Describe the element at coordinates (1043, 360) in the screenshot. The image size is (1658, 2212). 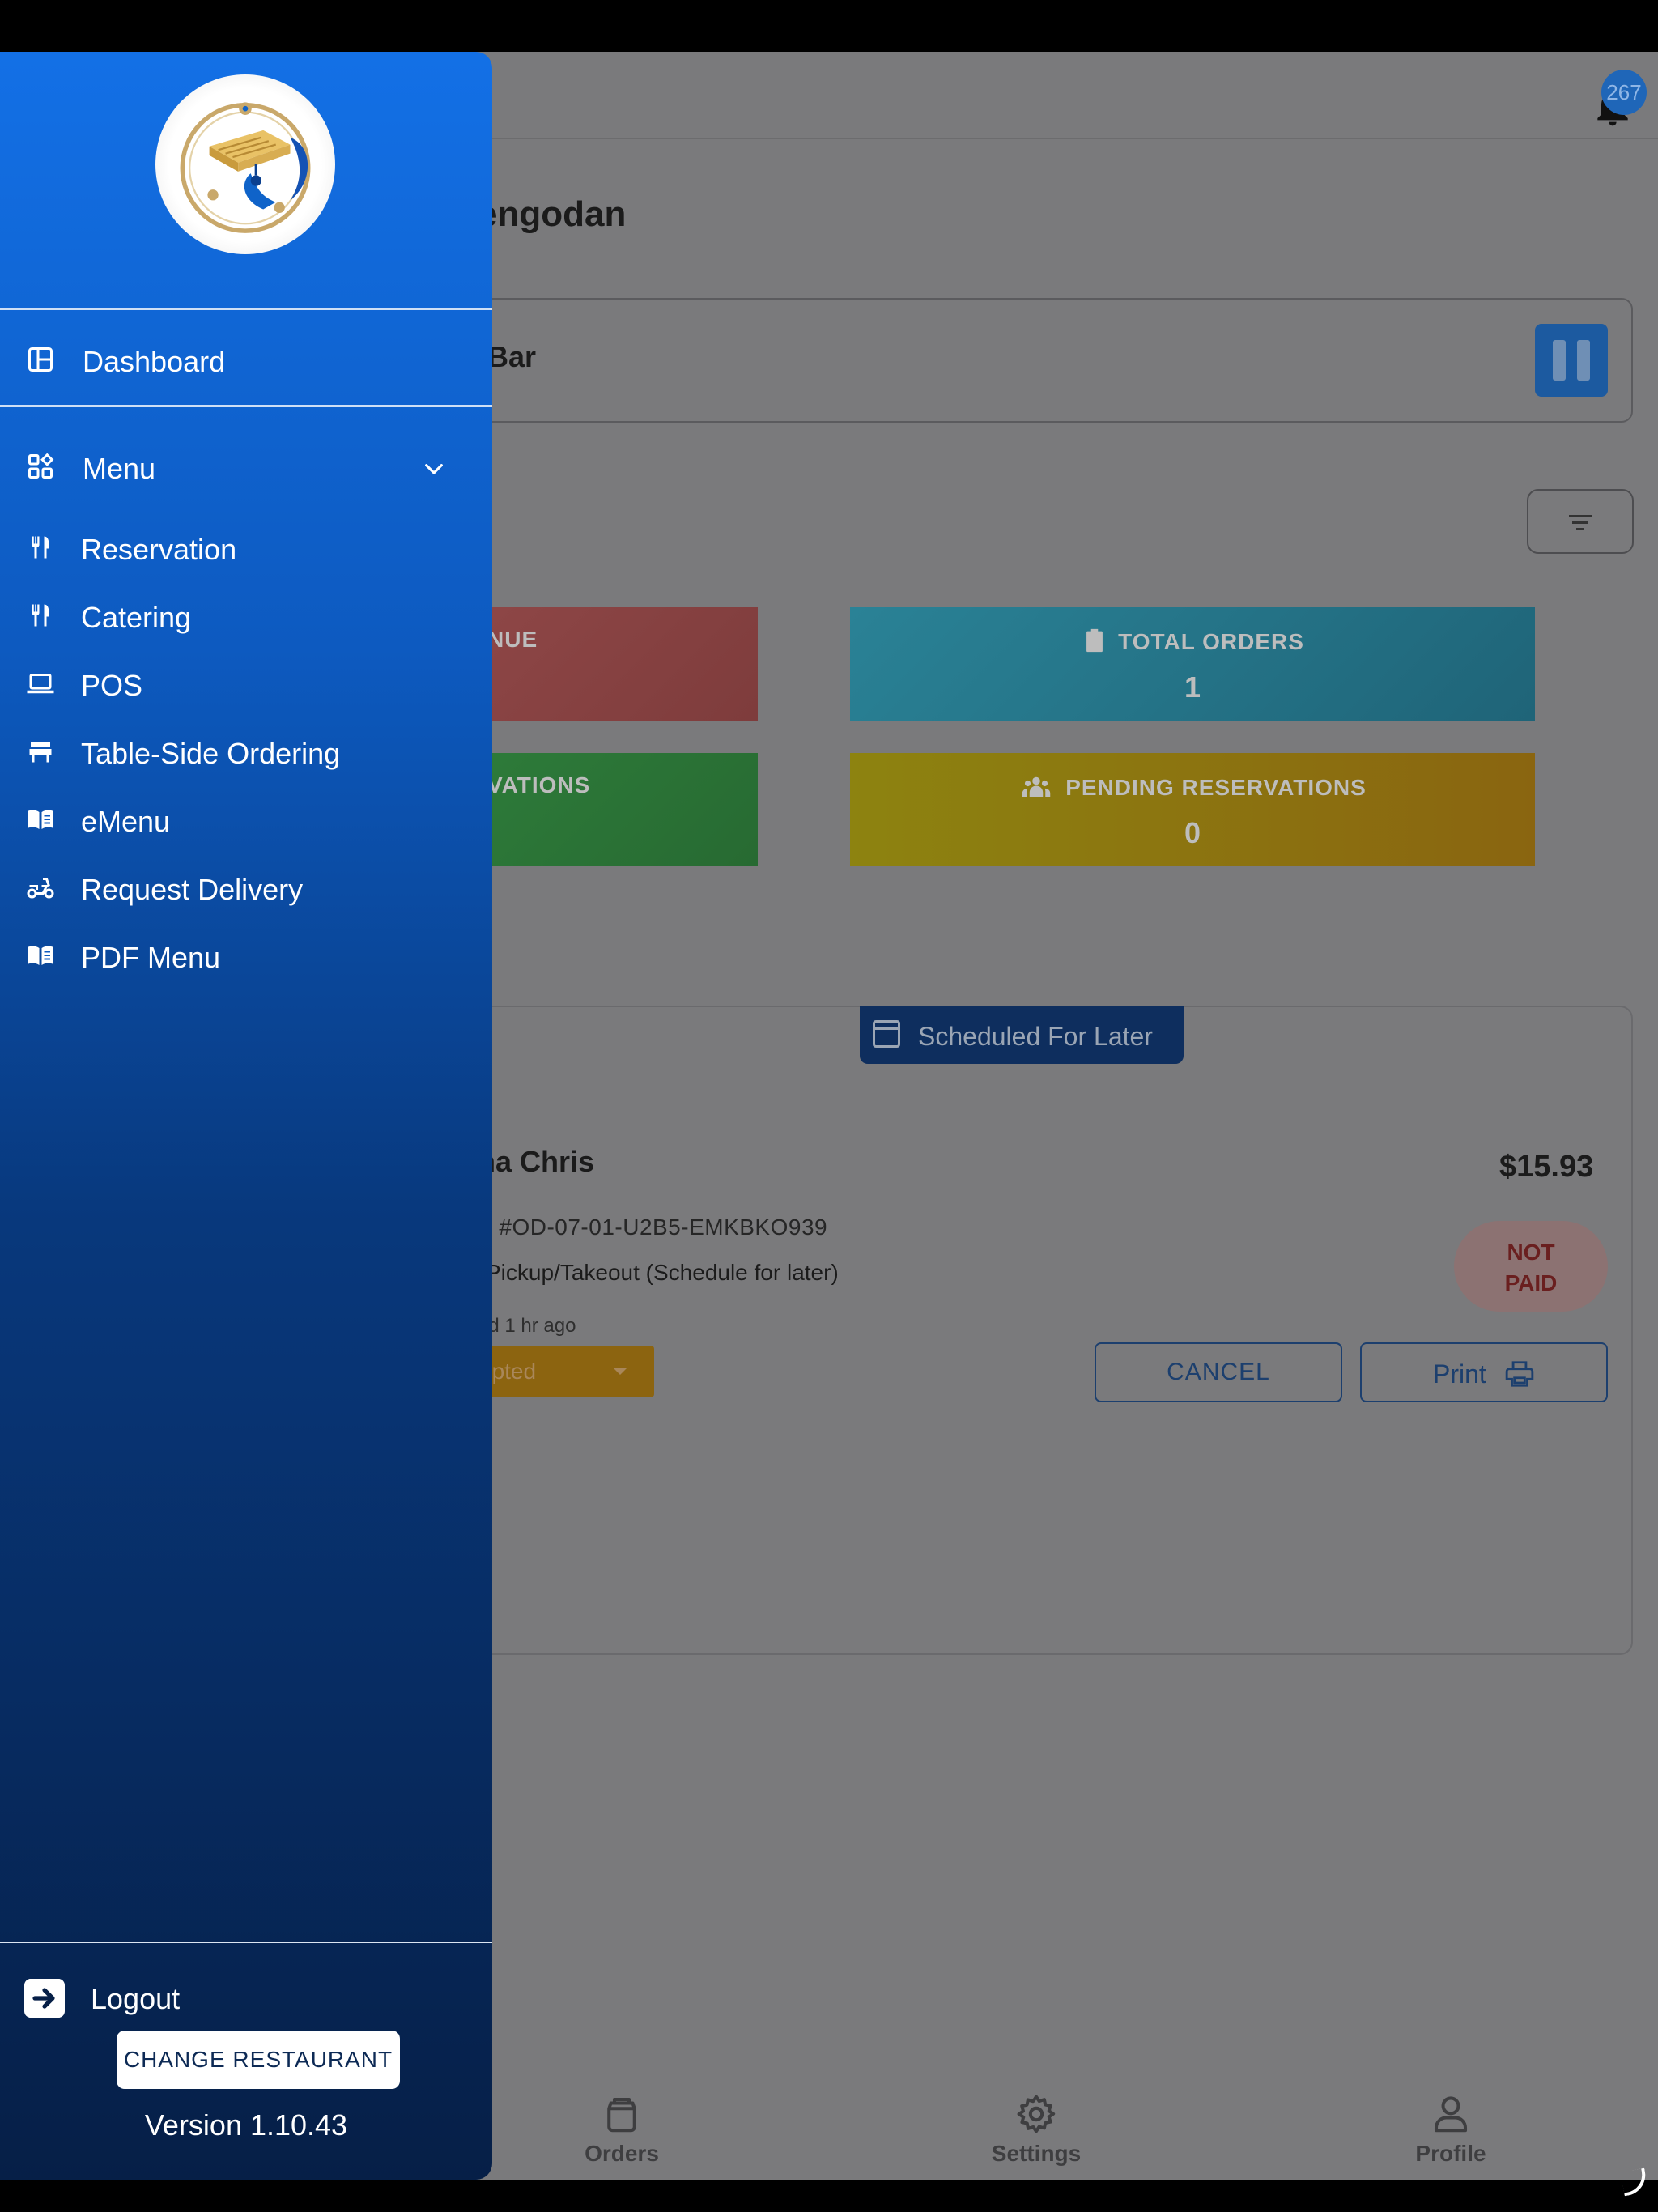
I see `restaurant-status-card: Bar` at that location.